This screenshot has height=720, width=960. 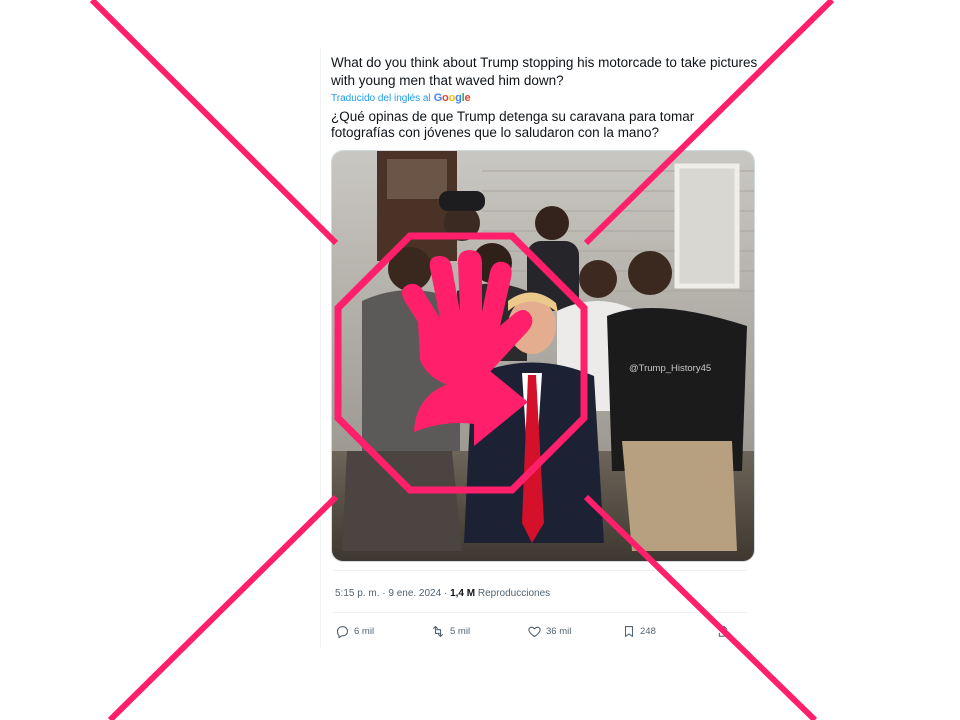 What do you see at coordinates (364, 631) in the screenshot?
I see `reply-count: 6 mil` at bounding box center [364, 631].